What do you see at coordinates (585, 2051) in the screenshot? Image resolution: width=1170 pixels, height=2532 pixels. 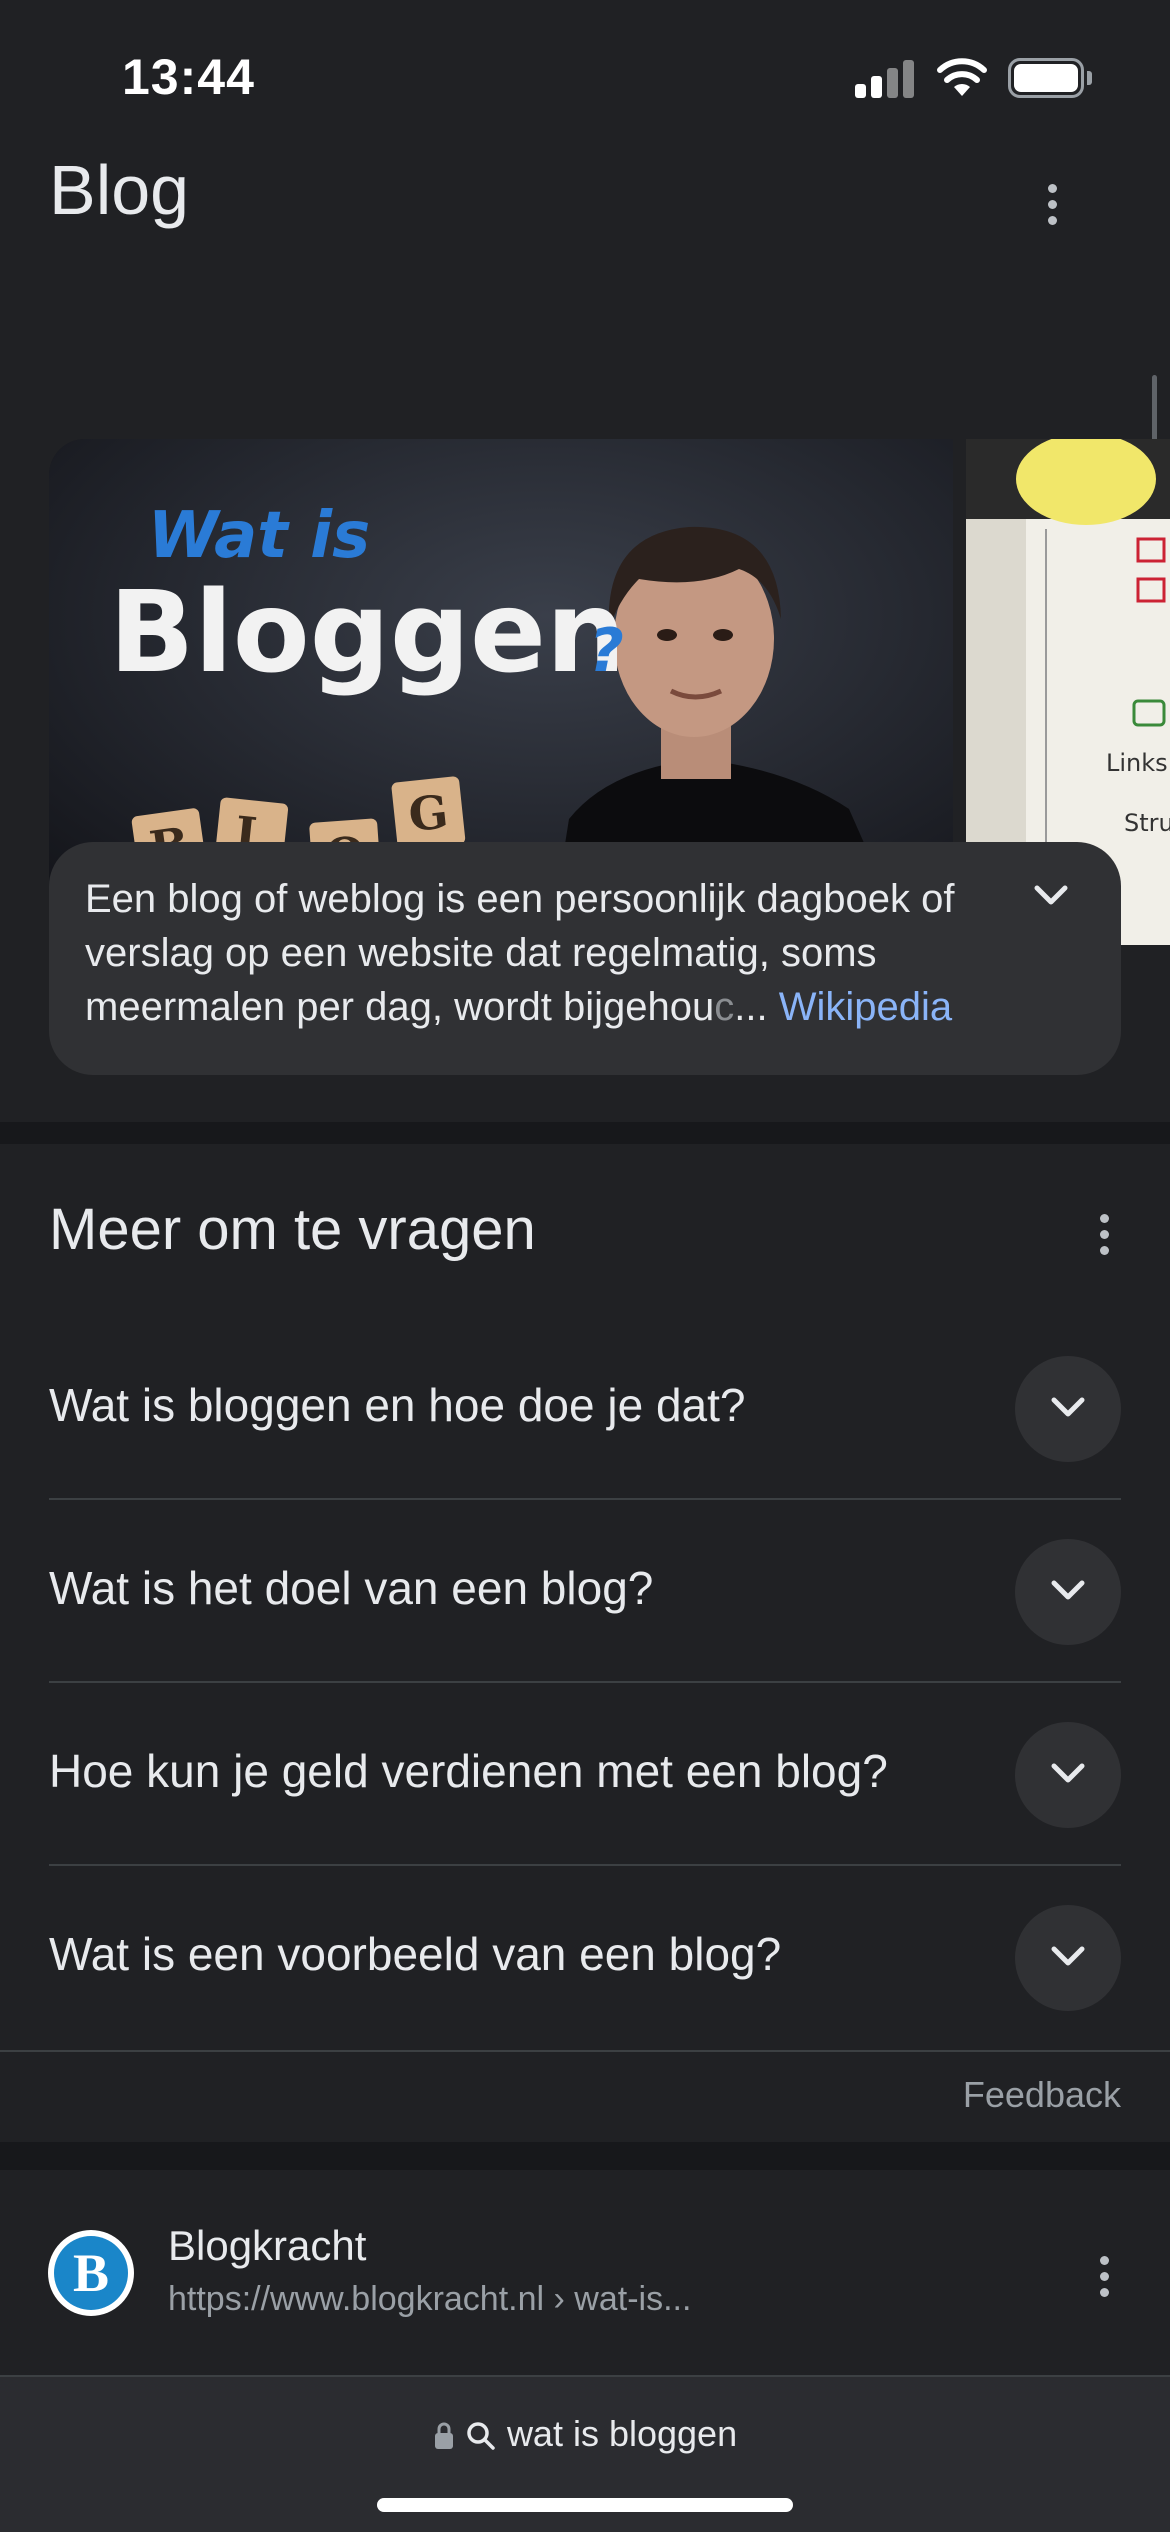 I see `section-divider` at bounding box center [585, 2051].